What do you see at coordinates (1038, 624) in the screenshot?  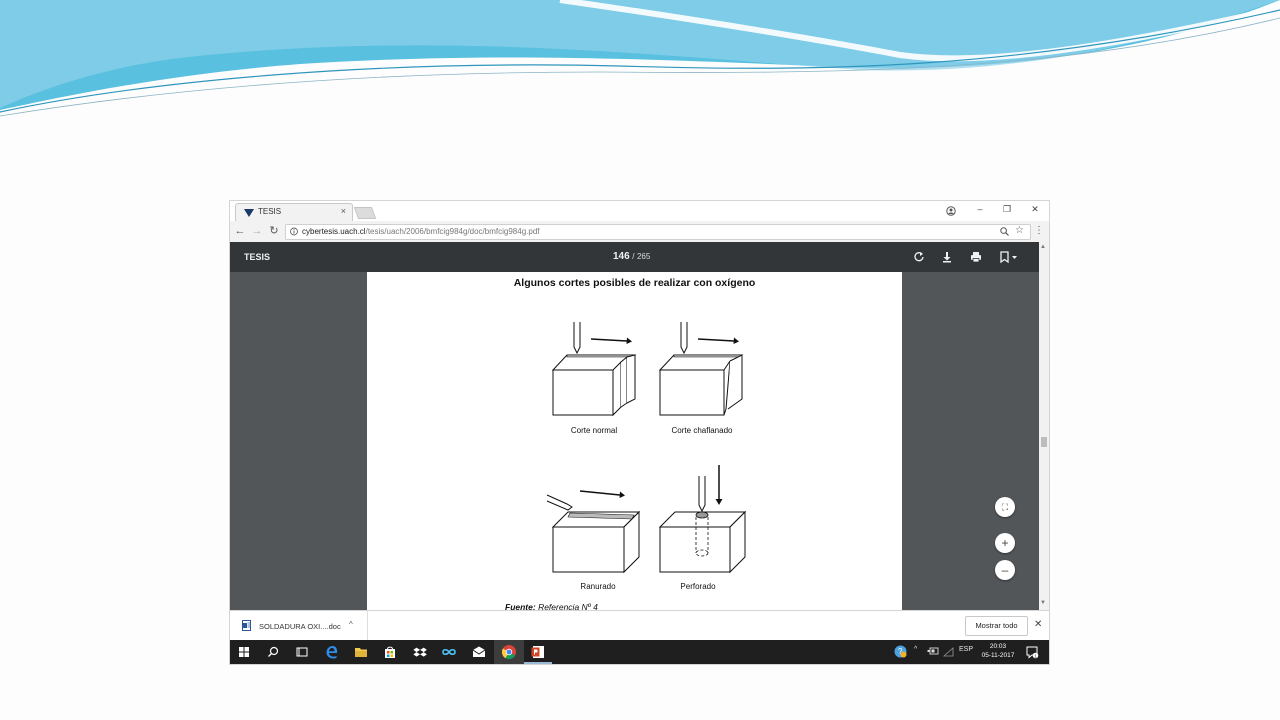 I see `close-download-bar-button: ✕` at bounding box center [1038, 624].